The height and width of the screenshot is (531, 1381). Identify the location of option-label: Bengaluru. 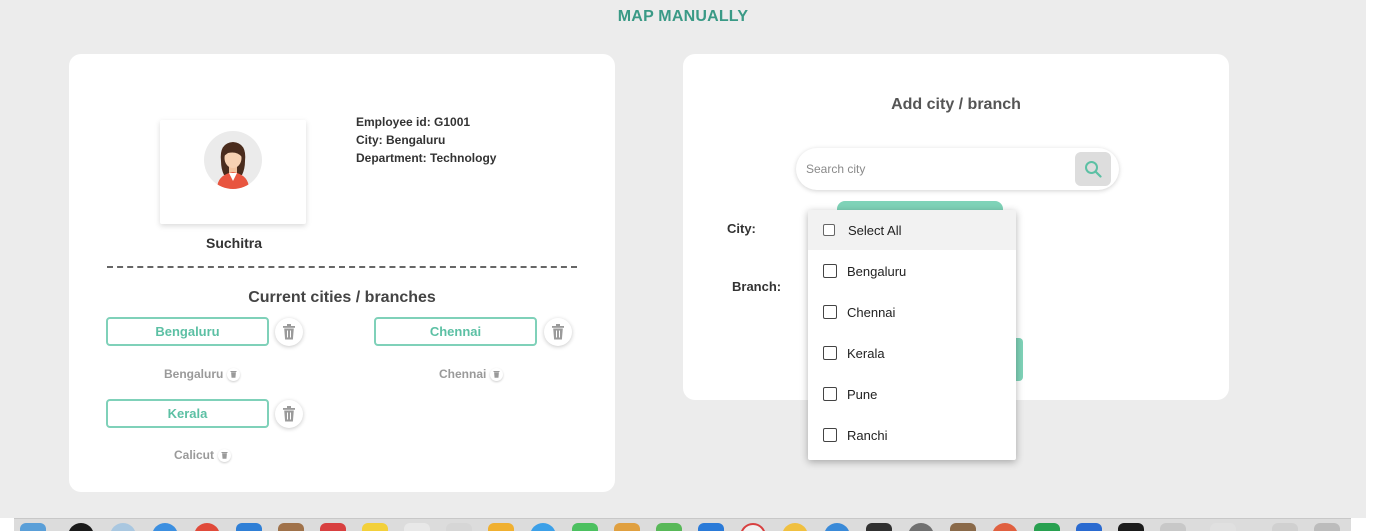
(877, 271).